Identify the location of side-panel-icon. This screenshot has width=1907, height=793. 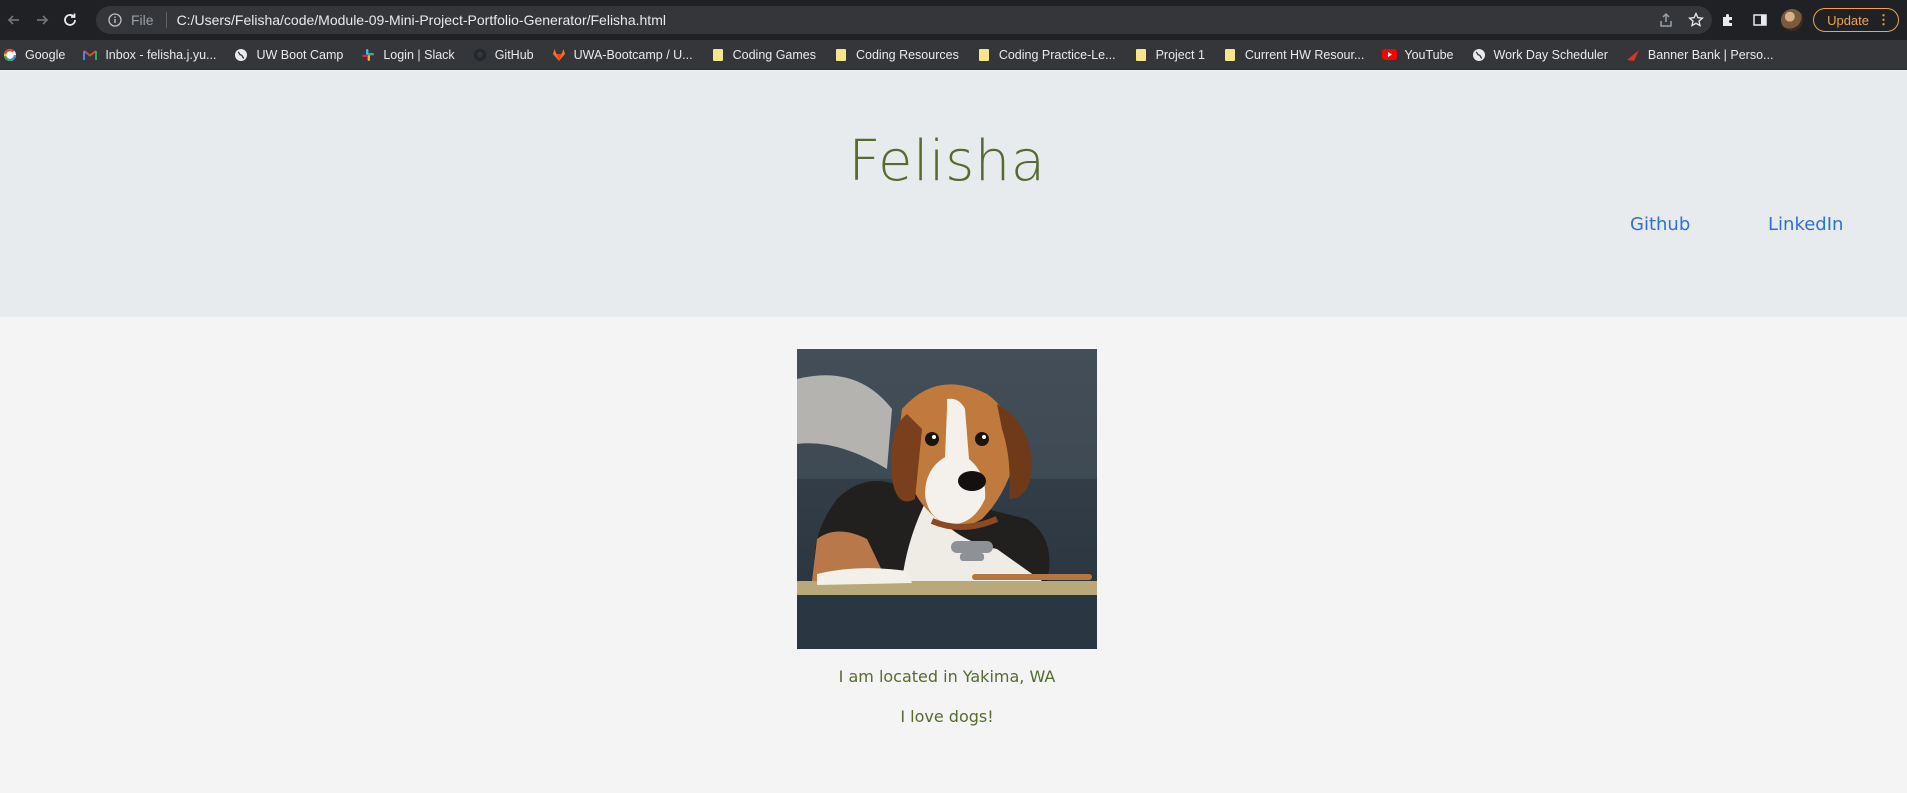
(1760, 20).